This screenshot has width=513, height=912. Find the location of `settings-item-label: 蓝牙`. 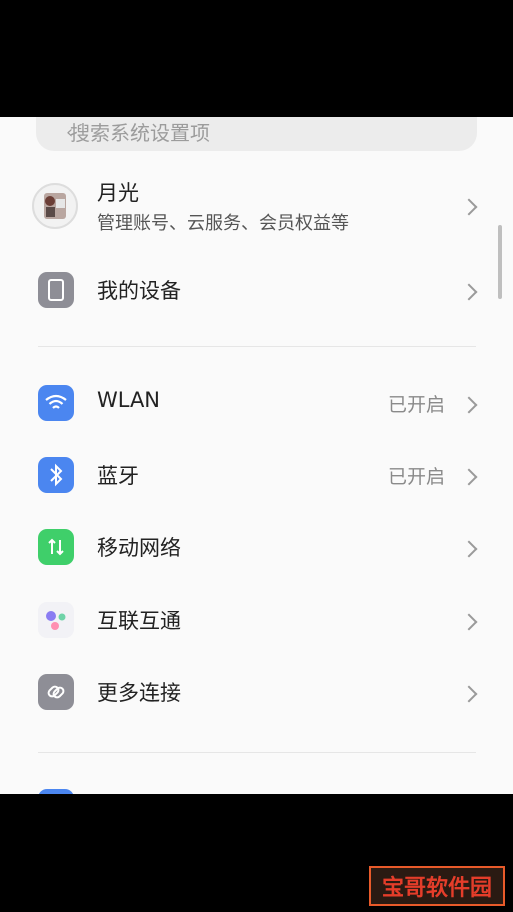

settings-item-label: 蓝牙 is located at coordinates (118, 476).